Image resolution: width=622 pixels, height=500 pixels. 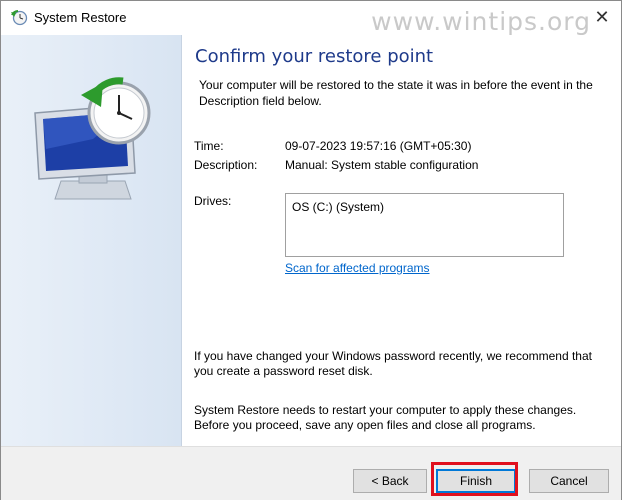 I want to click on watermark: www.wintips.org, so click(x=481, y=21).